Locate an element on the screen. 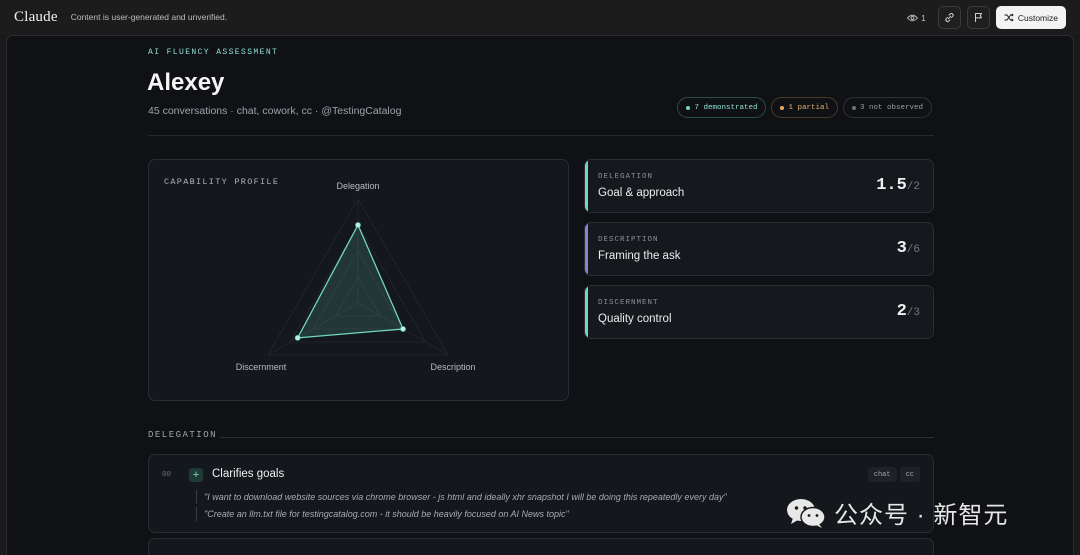 The height and width of the screenshot is (555, 1080). page-eyebrow: AI FLUENCY ASSESSMENT is located at coordinates (213, 52).